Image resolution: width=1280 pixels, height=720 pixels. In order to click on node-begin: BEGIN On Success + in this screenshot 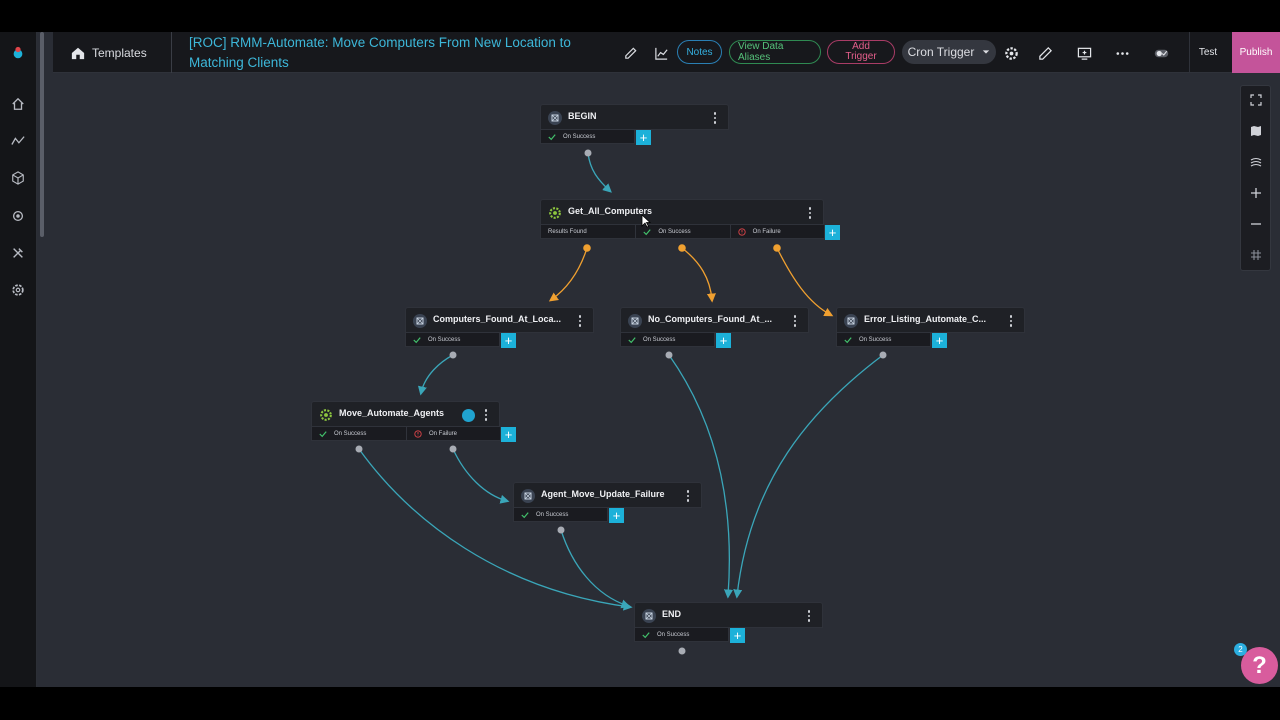, I will do `click(634, 128)`.